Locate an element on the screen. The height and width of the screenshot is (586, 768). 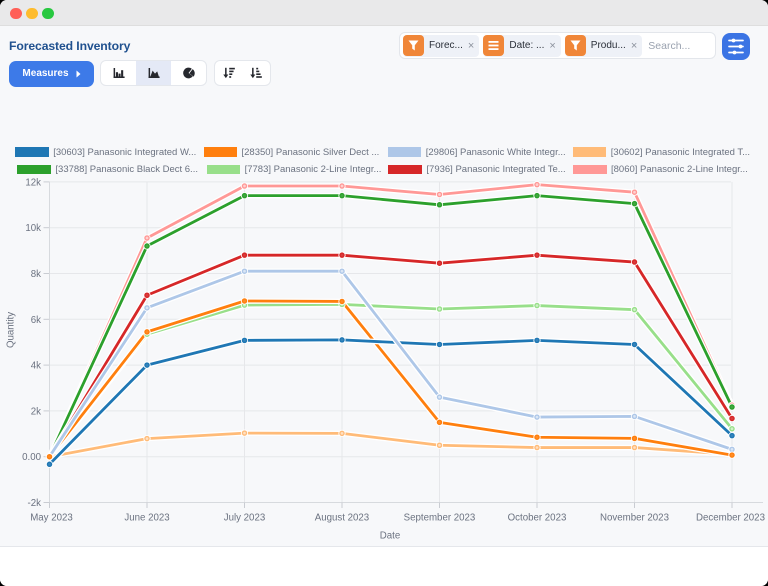
svg-text: -2k is located at coordinates (35, 503).